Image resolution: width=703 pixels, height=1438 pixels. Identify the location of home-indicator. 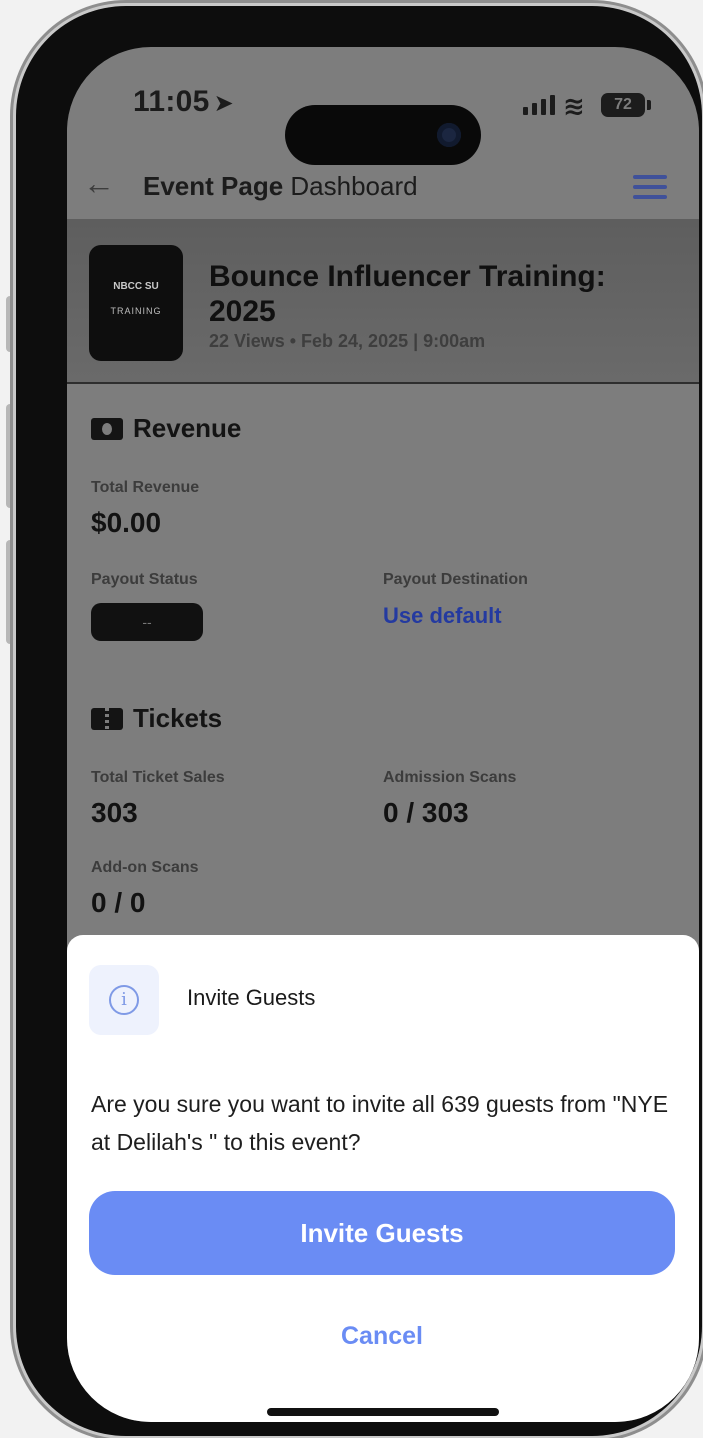
(383, 1412).